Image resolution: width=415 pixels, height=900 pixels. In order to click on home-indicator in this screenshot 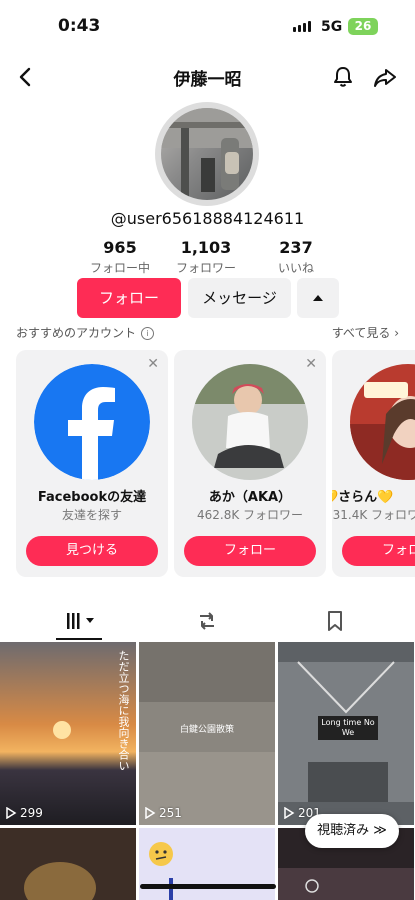, I will do `click(208, 886)`.